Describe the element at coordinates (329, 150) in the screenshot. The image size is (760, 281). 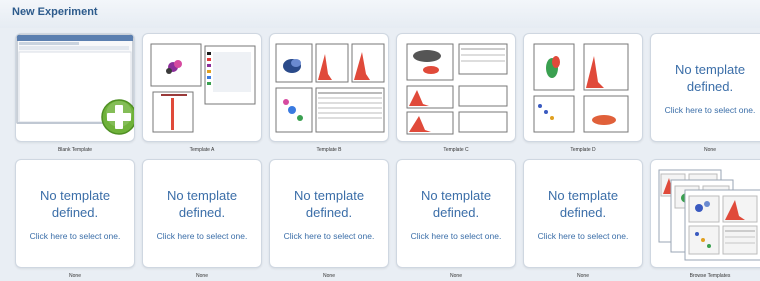
I see `template-caption: Template B` at that location.